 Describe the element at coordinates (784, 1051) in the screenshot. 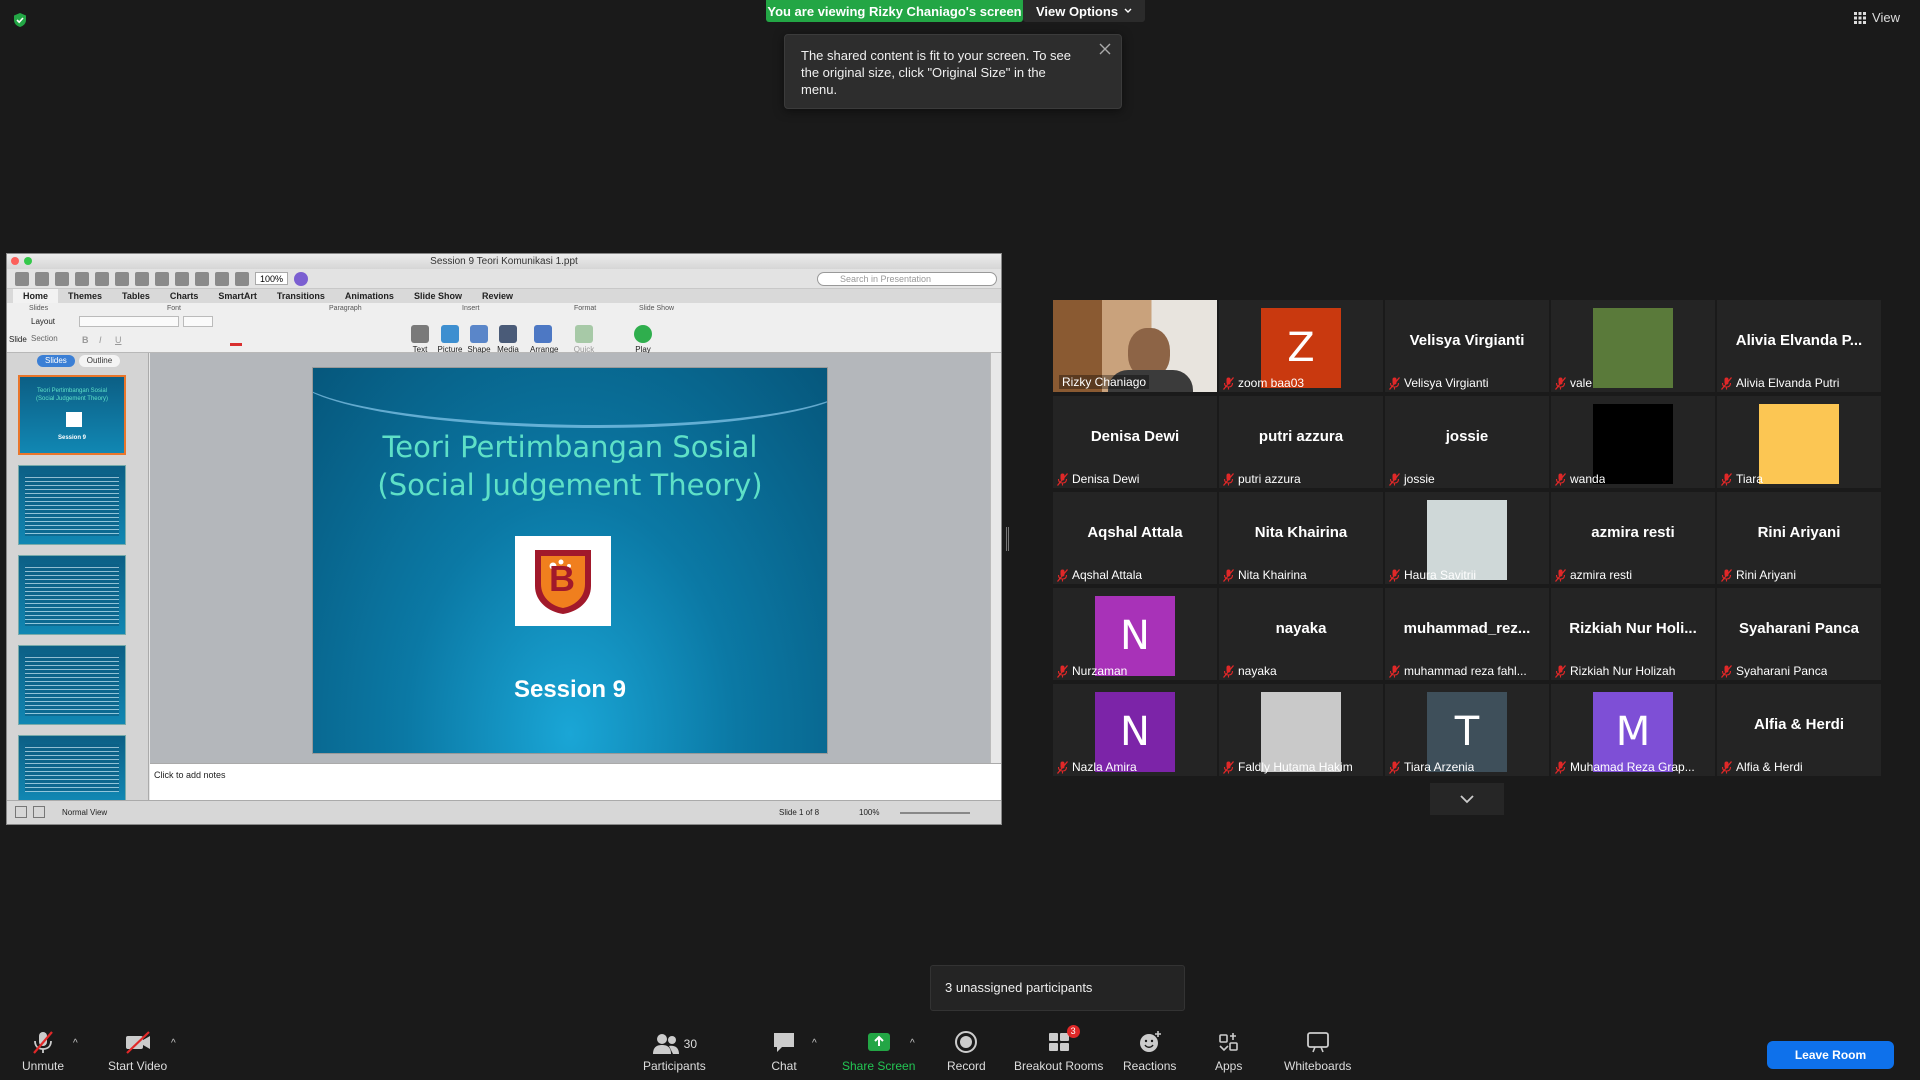

I see `chat-button: Chat` at that location.